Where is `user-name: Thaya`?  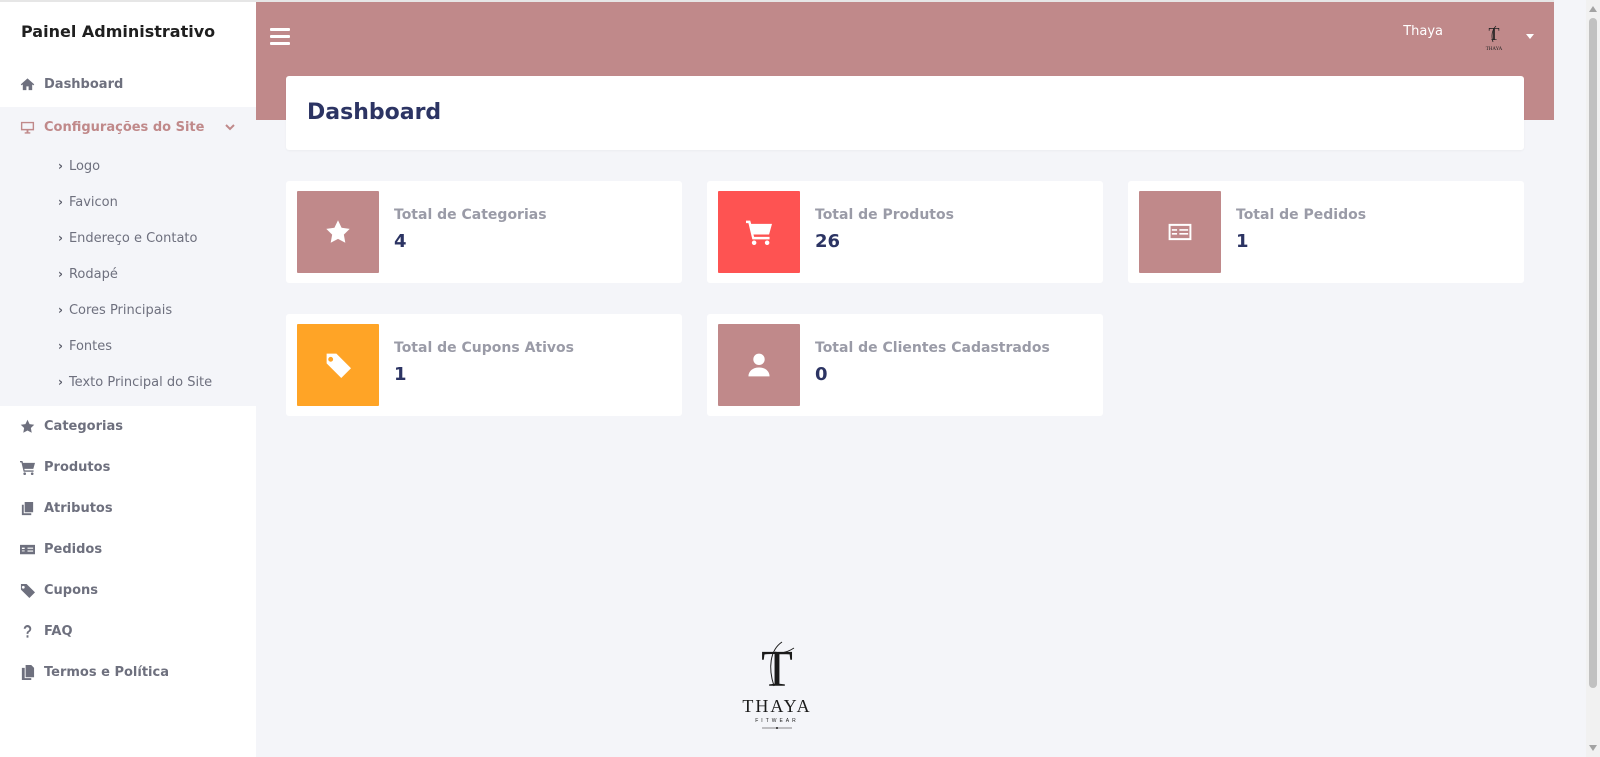 user-name: Thaya is located at coordinates (1423, 31).